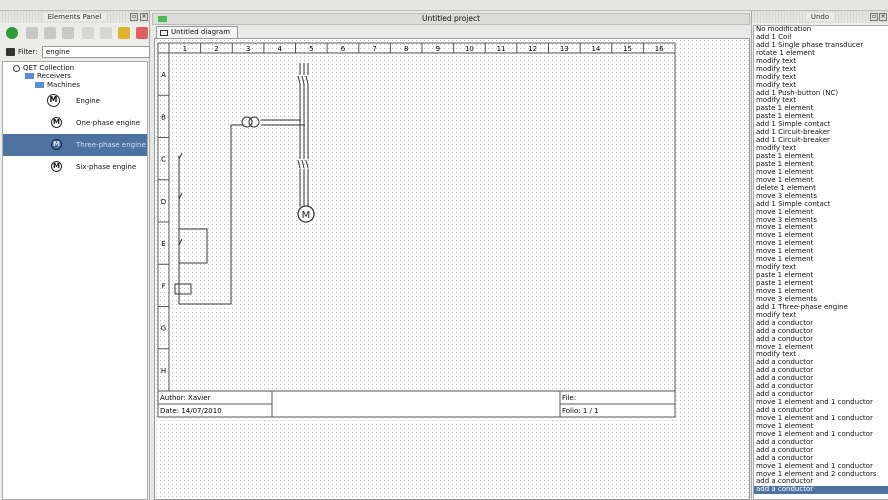 The width and height of the screenshot is (888, 500). I want to click on row-header: G, so click(163, 329).